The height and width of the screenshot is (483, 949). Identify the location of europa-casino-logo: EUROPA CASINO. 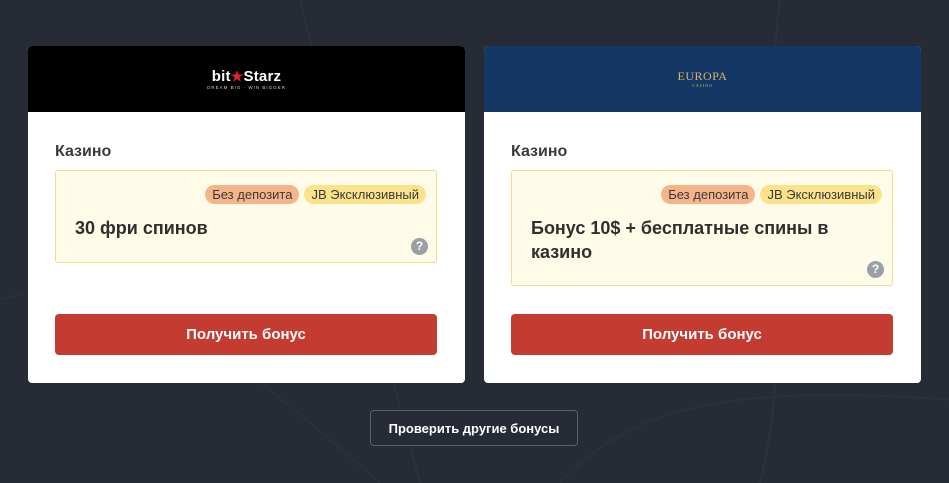
(703, 79).